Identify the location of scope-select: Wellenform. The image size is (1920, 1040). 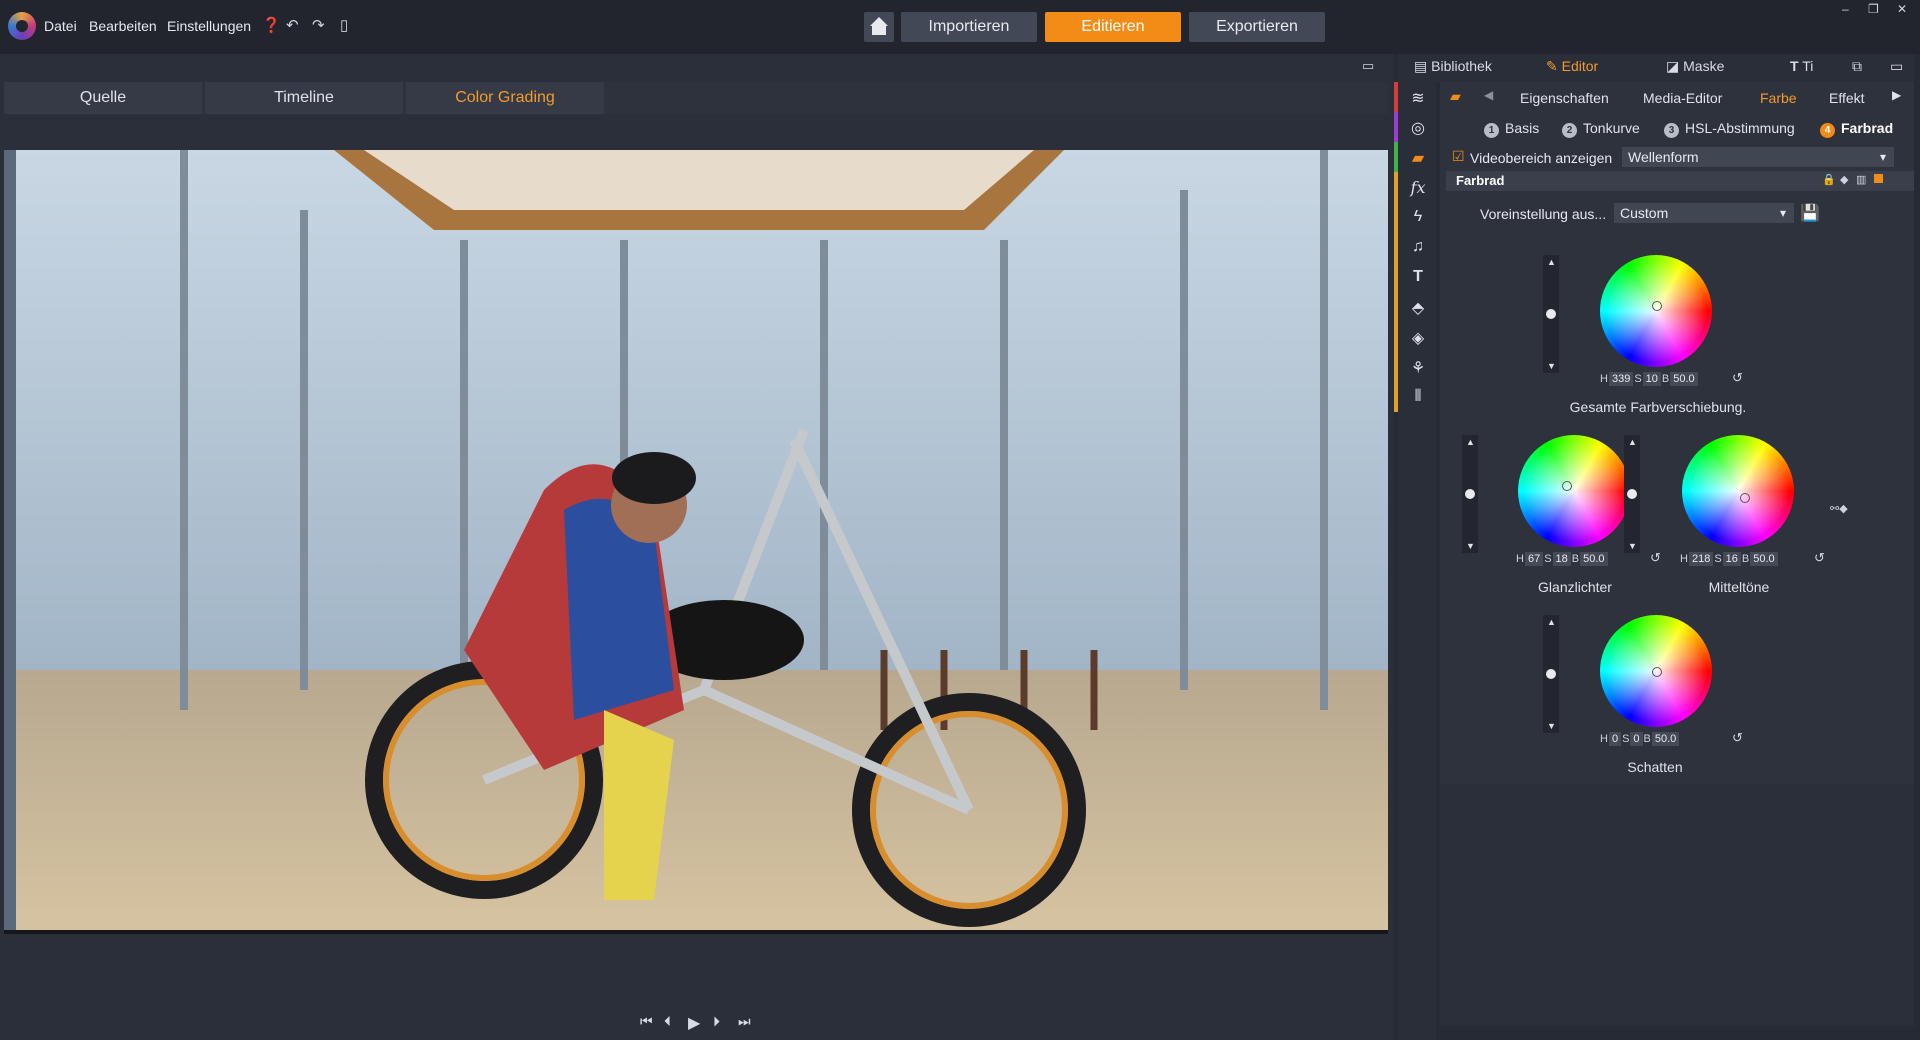
(1758, 157).